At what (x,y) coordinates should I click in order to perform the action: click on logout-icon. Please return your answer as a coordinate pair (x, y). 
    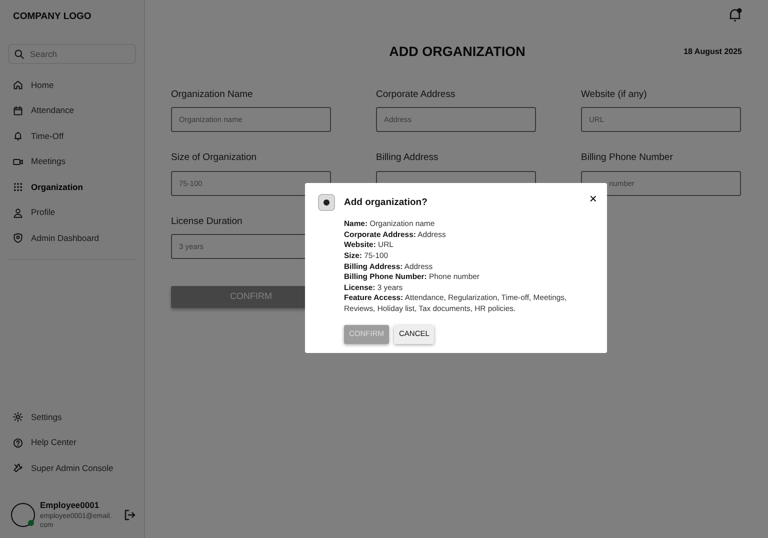
    Looking at the image, I should click on (130, 514).